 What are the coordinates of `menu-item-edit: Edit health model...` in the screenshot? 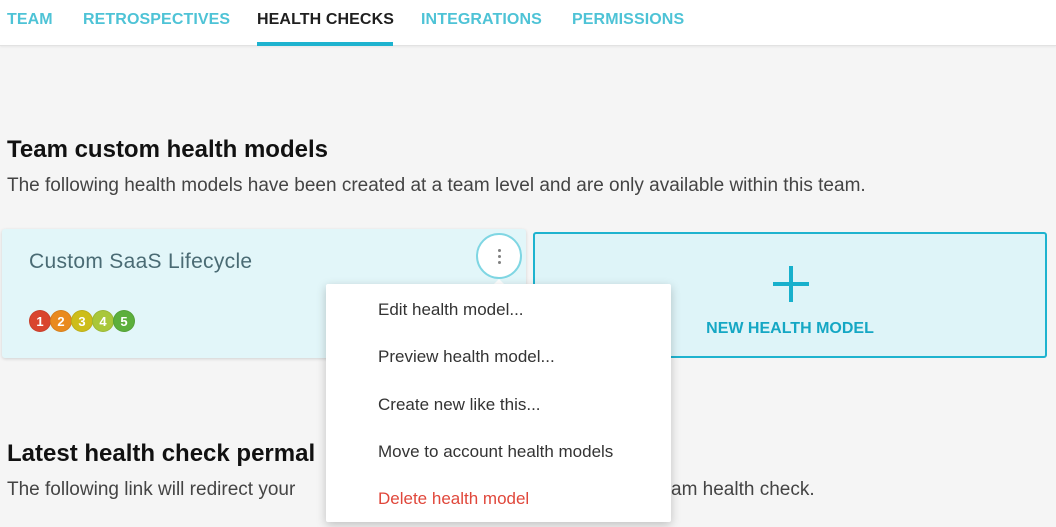 It's located at (451, 310).